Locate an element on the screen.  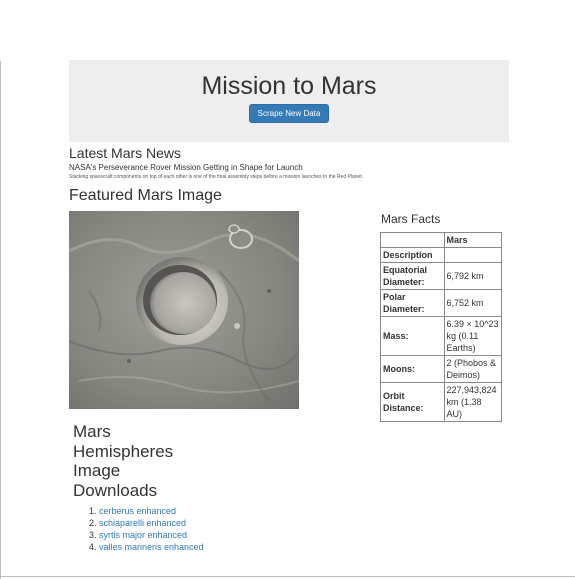
table-row: Orbit Distance: 227,943,824 km (1.38 AU) is located at coordinates (441, 402).